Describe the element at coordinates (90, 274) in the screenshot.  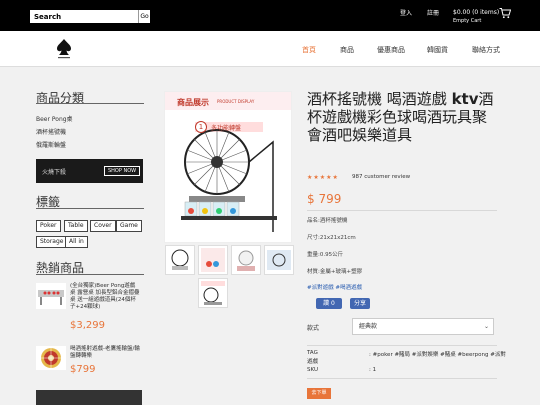
I see `hot-products-divider` at that location.